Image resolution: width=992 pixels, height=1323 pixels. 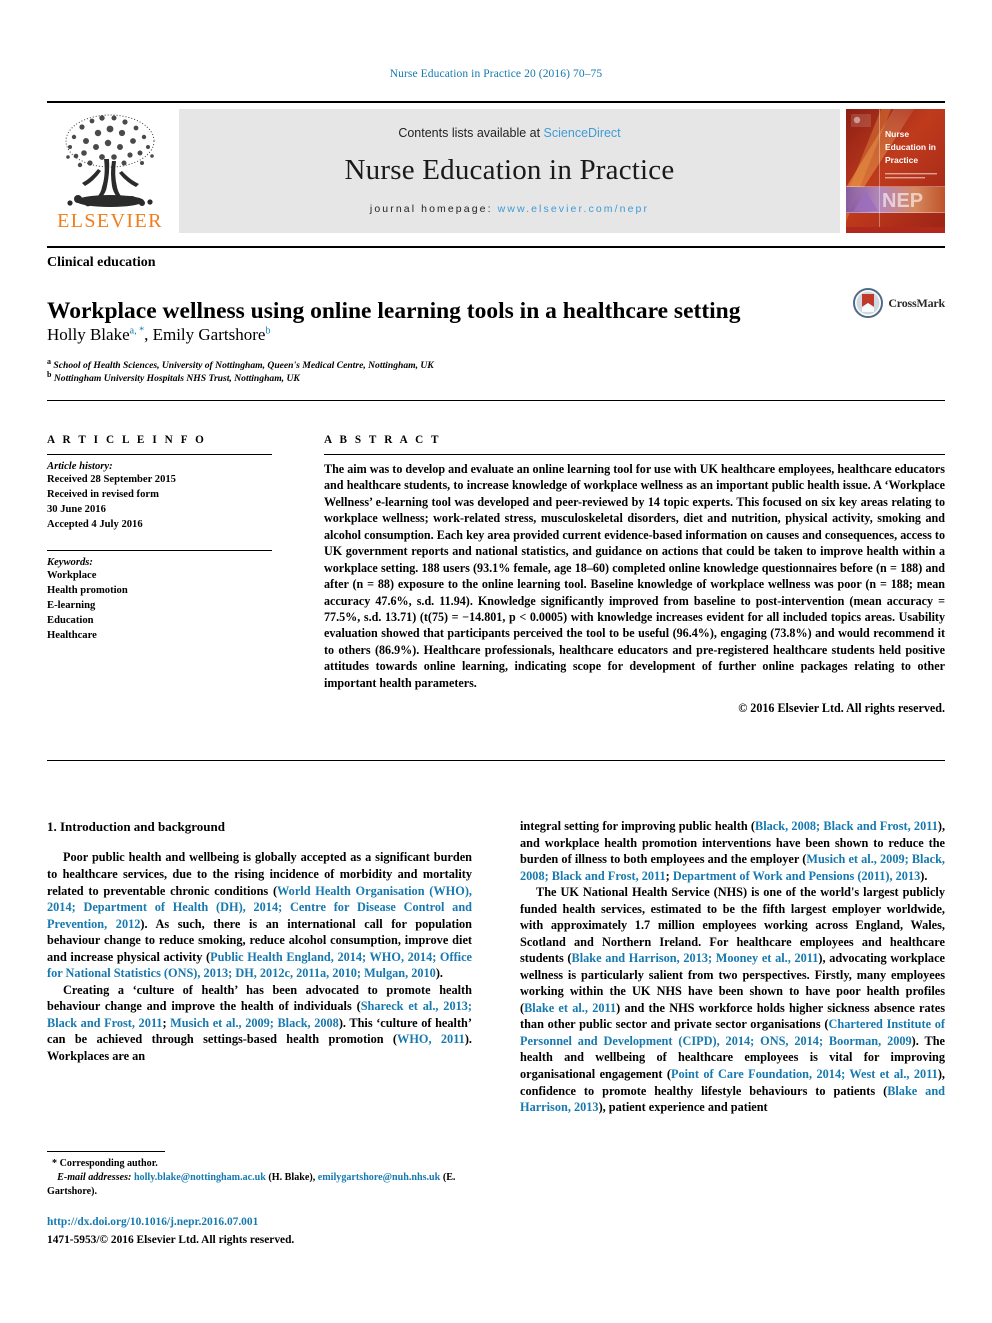 I want to click on affiliation-mark-a: a, so click(x=49, y=361).